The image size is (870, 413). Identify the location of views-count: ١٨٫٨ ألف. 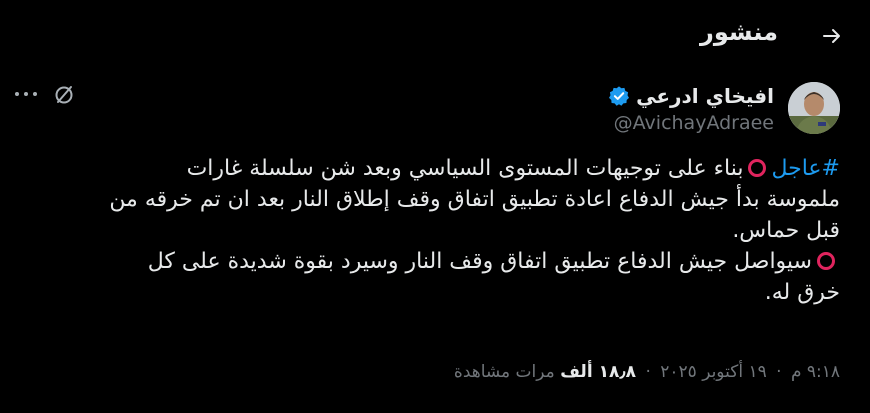
(598, 372).